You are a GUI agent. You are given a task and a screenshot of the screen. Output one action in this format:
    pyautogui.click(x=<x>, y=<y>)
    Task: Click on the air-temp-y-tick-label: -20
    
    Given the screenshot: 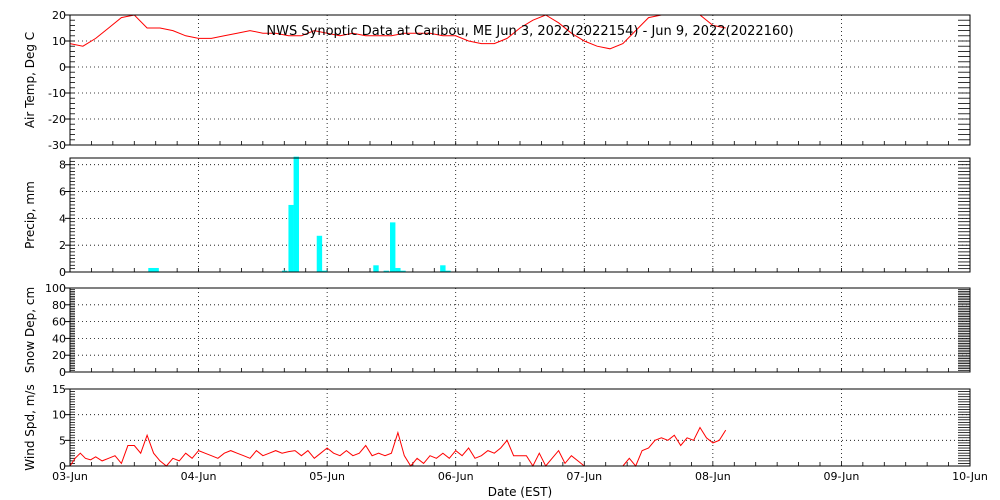 What is the action you would take?
    pyautogui.click(x=57, y=119)
    